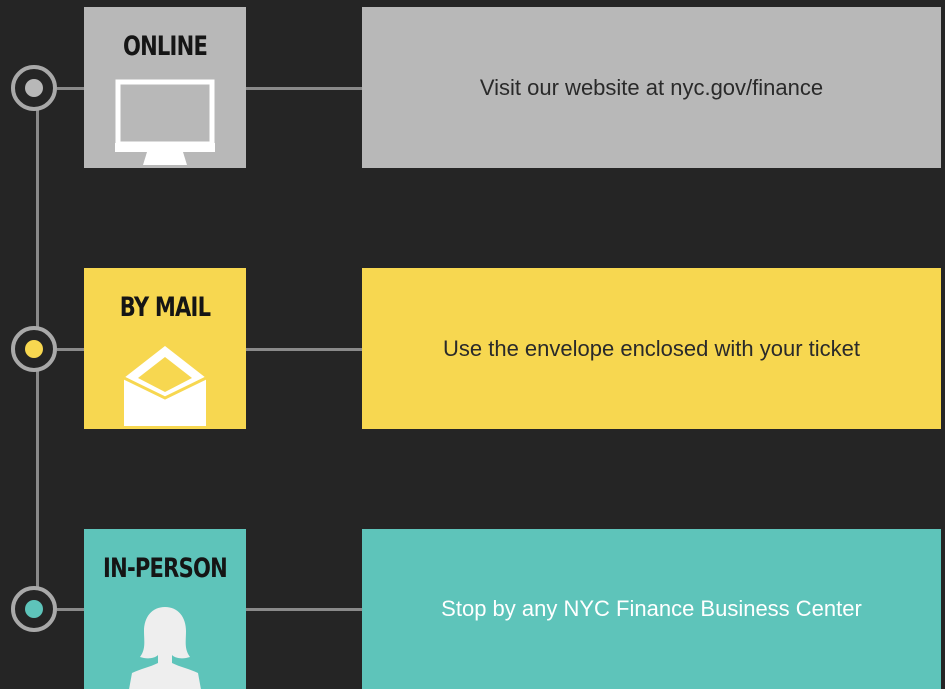 This screenshot has width=945, height=689. I want to click on channel-title-online: ONLINE, so click(165, 46).